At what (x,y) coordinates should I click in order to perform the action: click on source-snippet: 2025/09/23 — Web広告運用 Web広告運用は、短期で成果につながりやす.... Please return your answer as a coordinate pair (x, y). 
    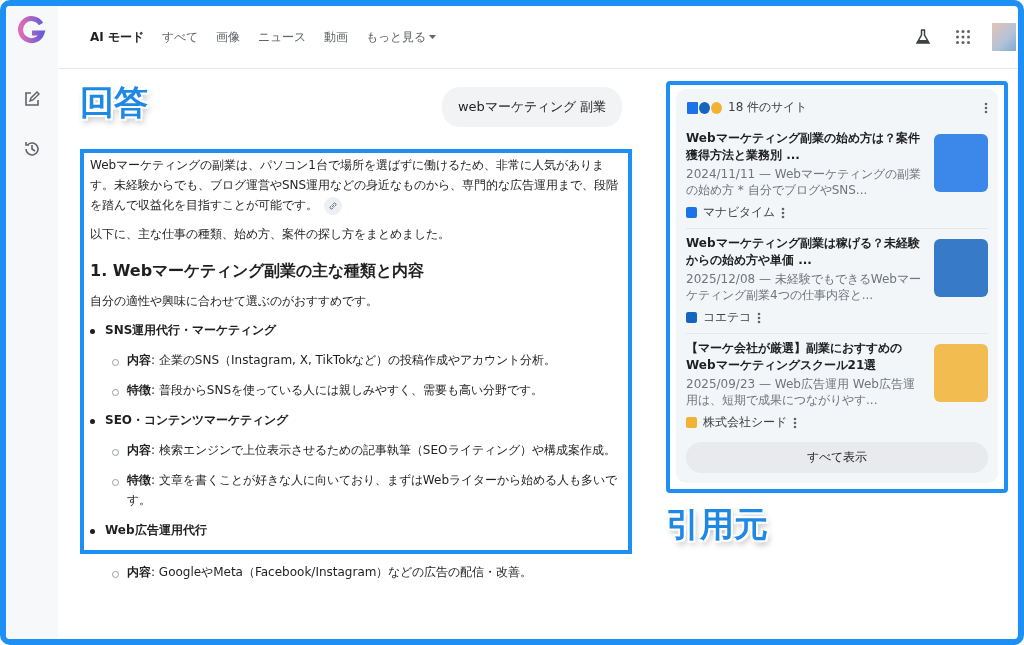
    Looking at the image, I should click on (801, 392).